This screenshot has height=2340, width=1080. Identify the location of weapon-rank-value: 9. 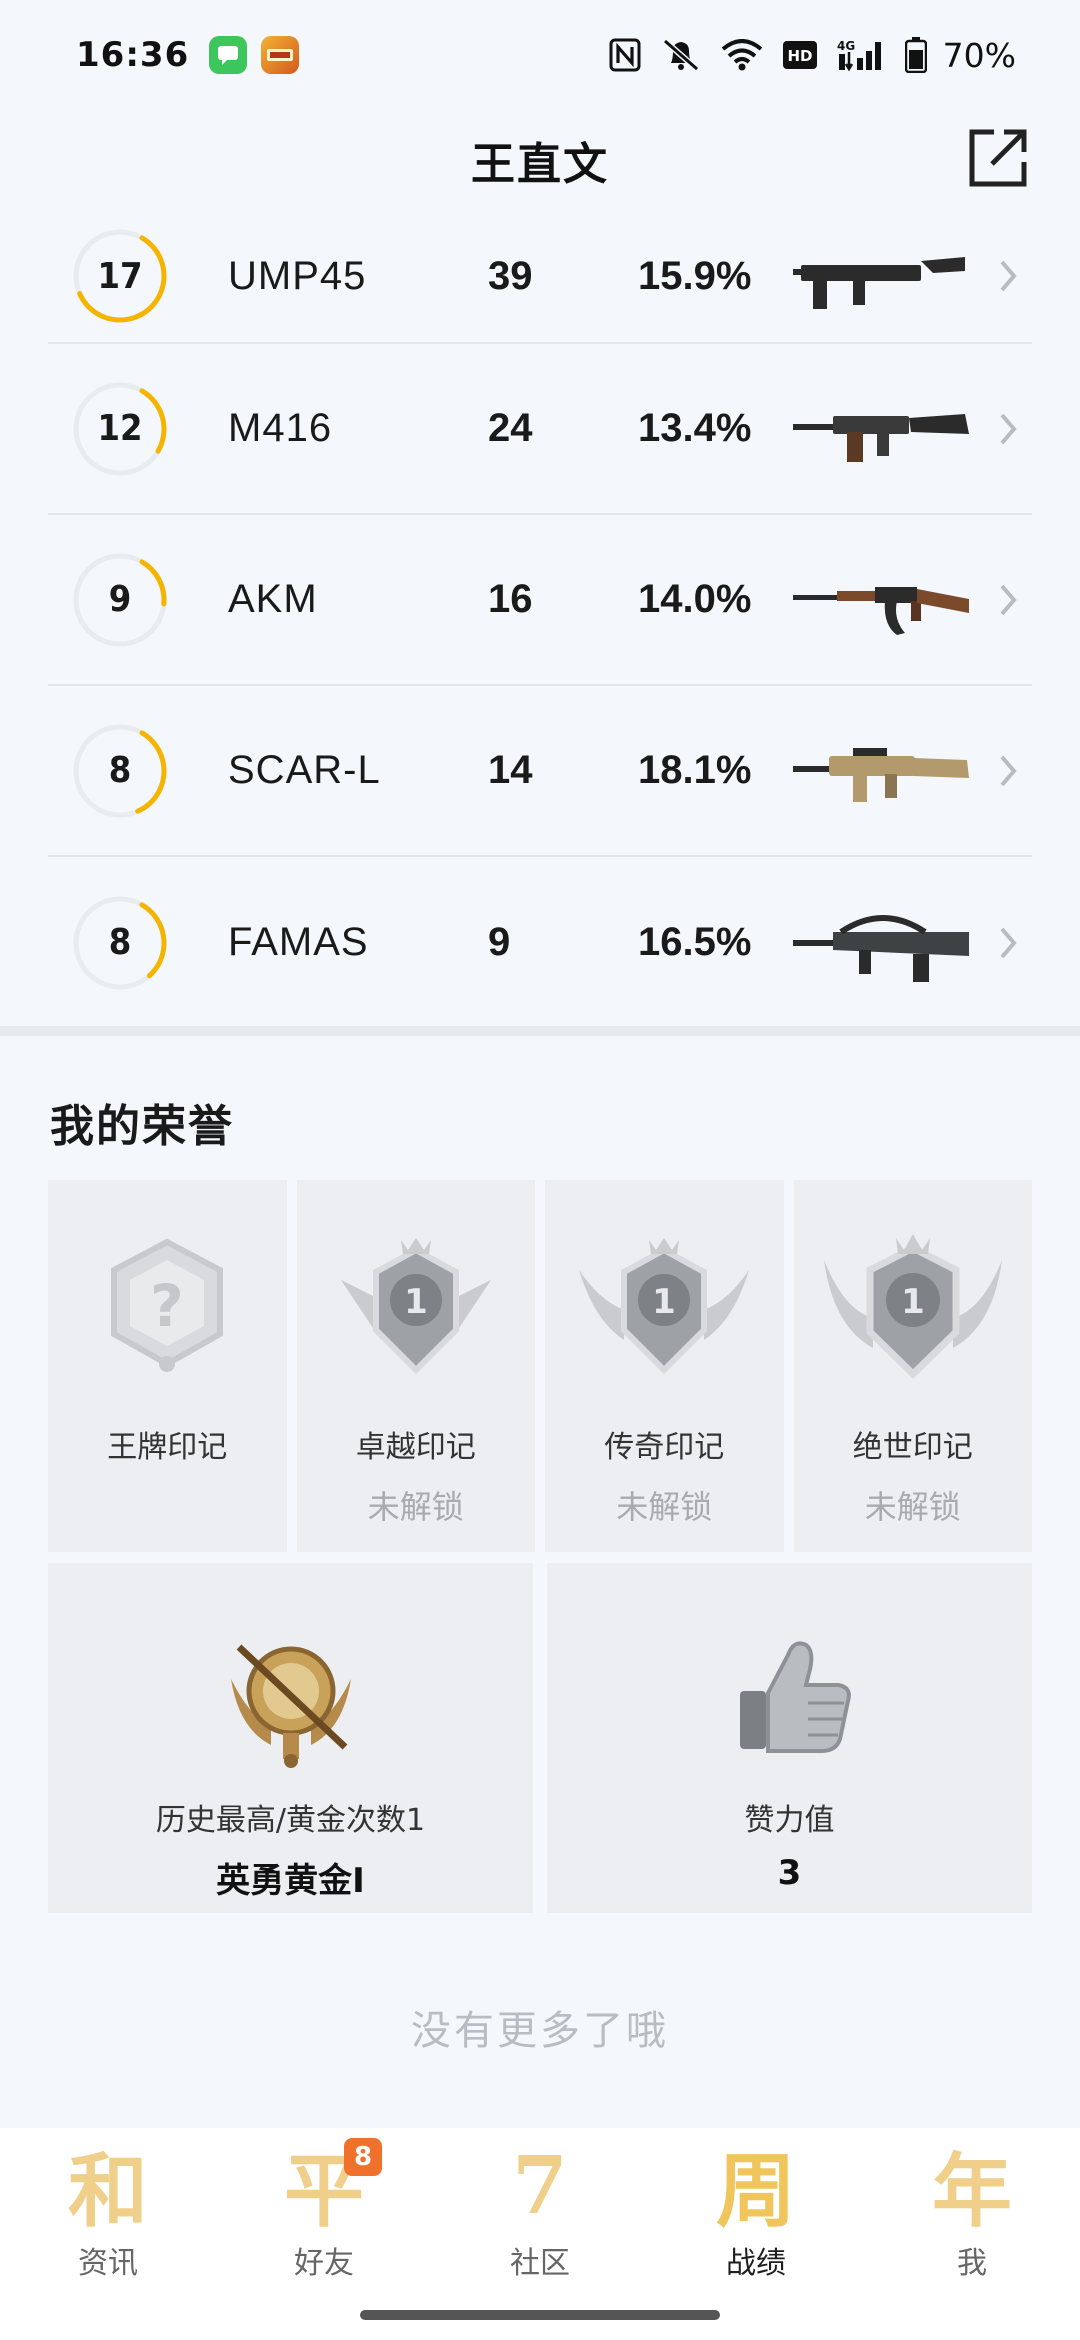
(120, 599).